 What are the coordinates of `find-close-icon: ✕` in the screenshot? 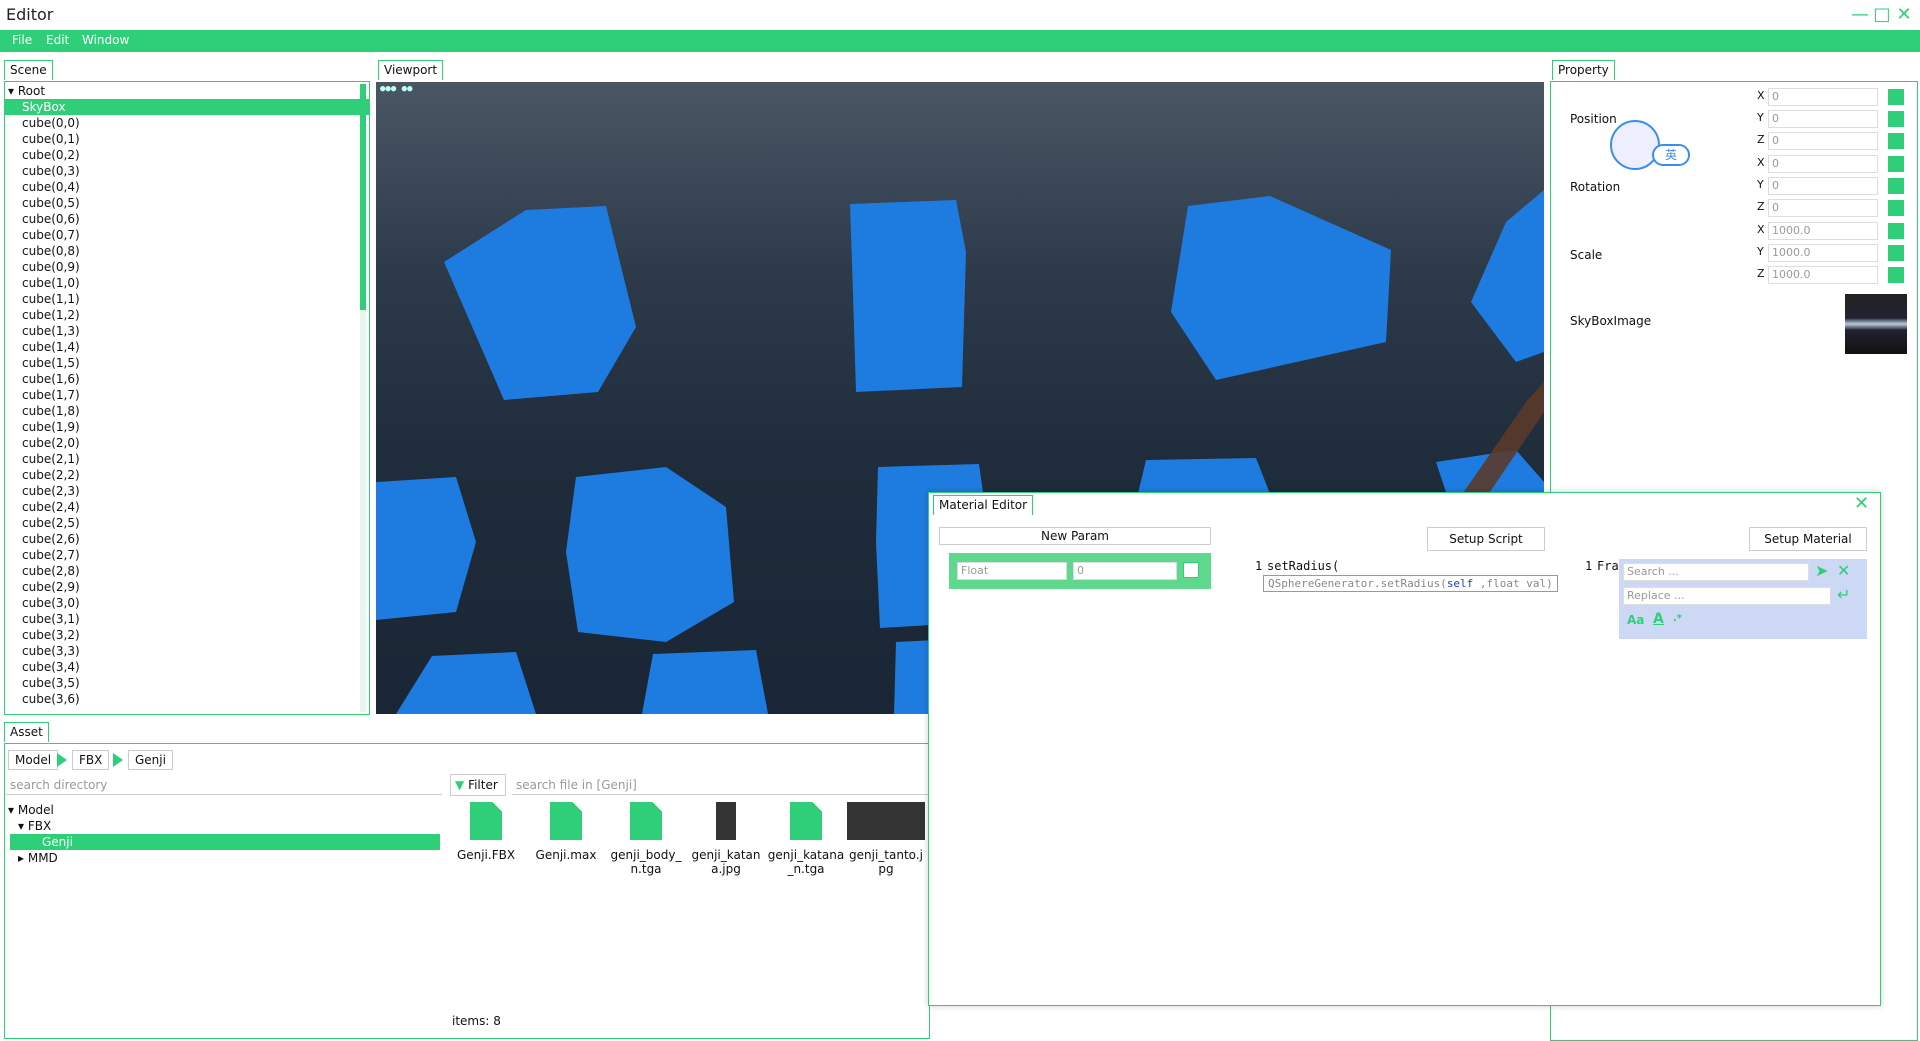 It's located at (1843, 570).